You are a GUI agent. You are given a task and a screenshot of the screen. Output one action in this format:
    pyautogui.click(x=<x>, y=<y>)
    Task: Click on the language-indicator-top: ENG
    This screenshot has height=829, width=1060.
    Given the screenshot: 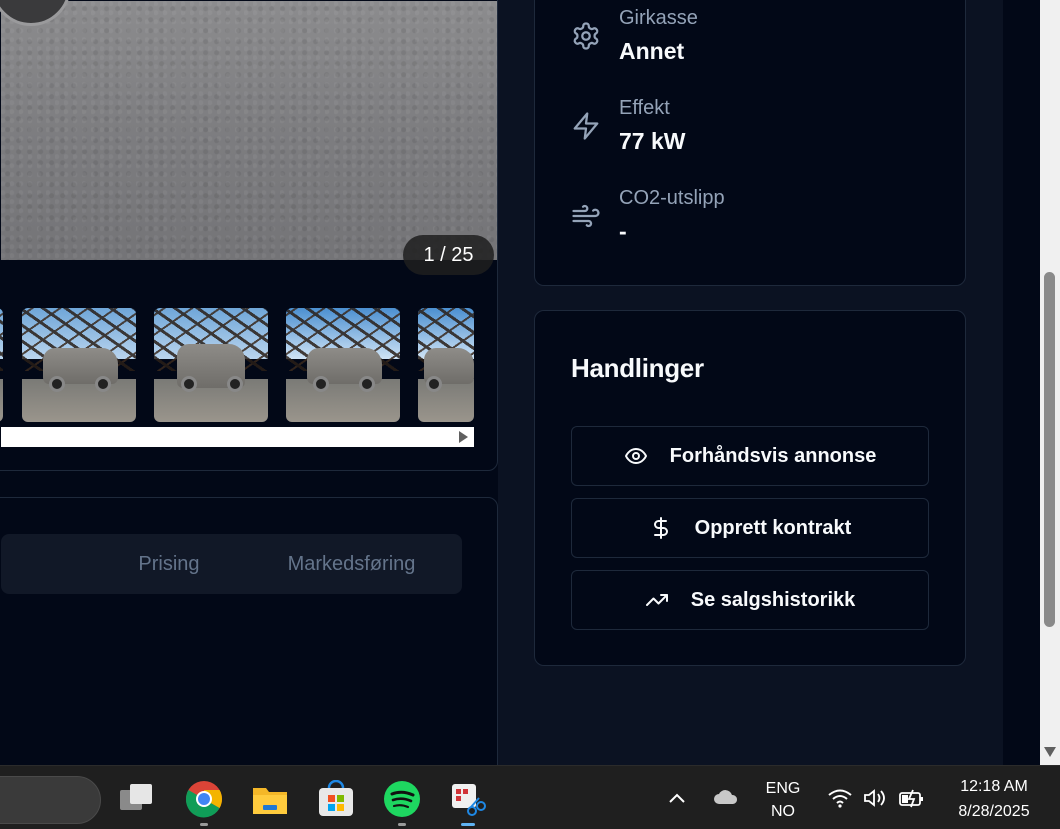 What is the action you would take?
    pyautogui.click(x=783, y=789)
    